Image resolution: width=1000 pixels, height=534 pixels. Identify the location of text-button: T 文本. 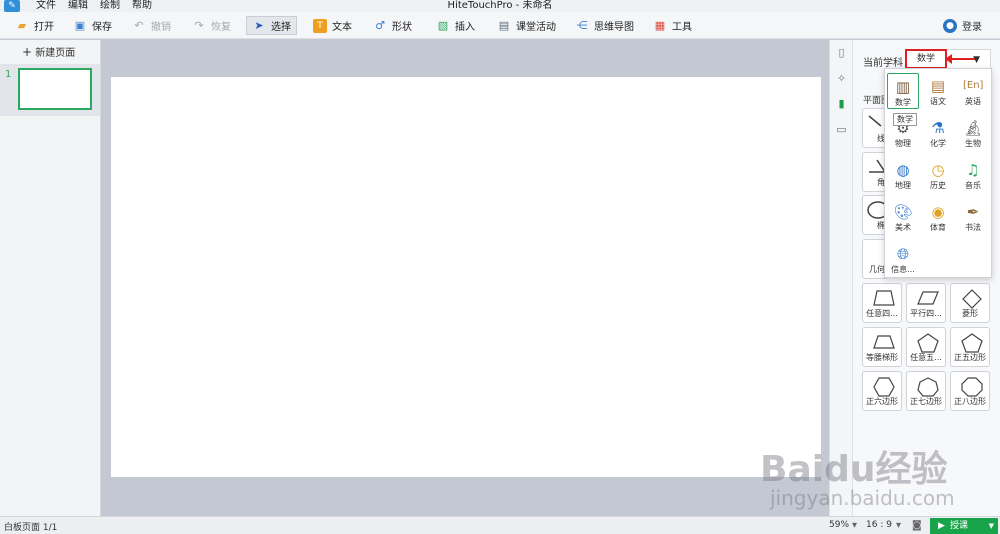
(332, 25).